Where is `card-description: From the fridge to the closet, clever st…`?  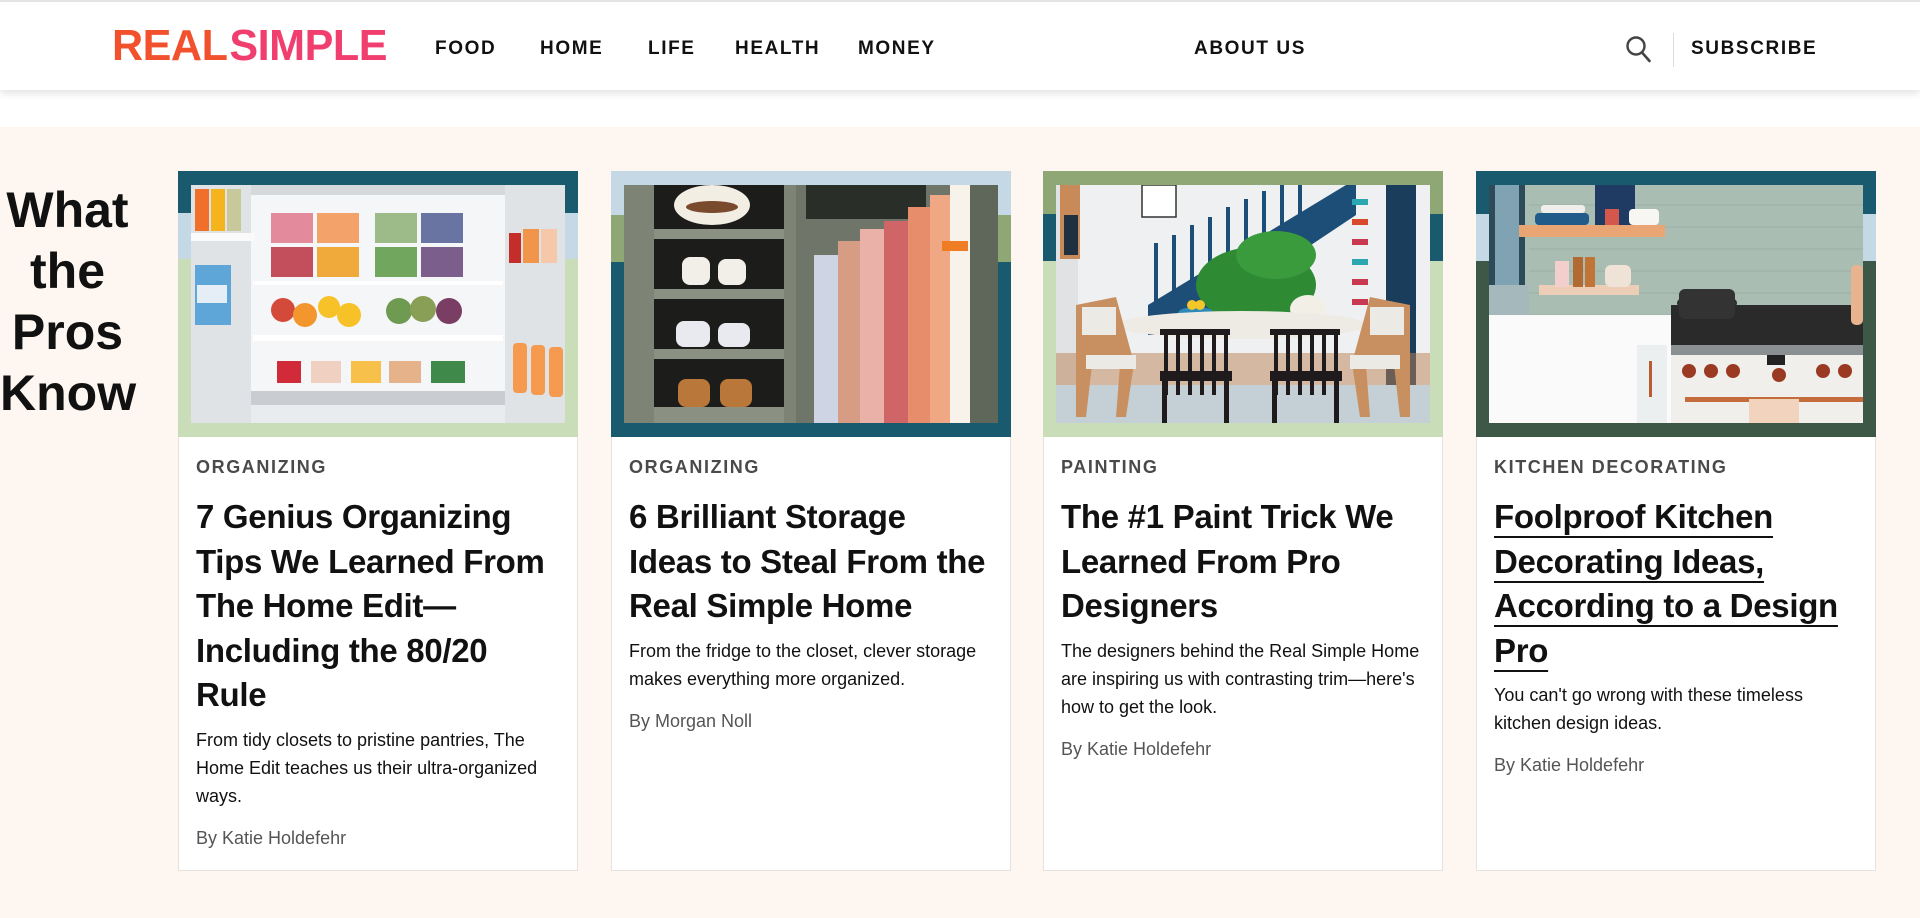
card-description: From the fridge to the closet, clever st… is located at coordinates (803, 664).